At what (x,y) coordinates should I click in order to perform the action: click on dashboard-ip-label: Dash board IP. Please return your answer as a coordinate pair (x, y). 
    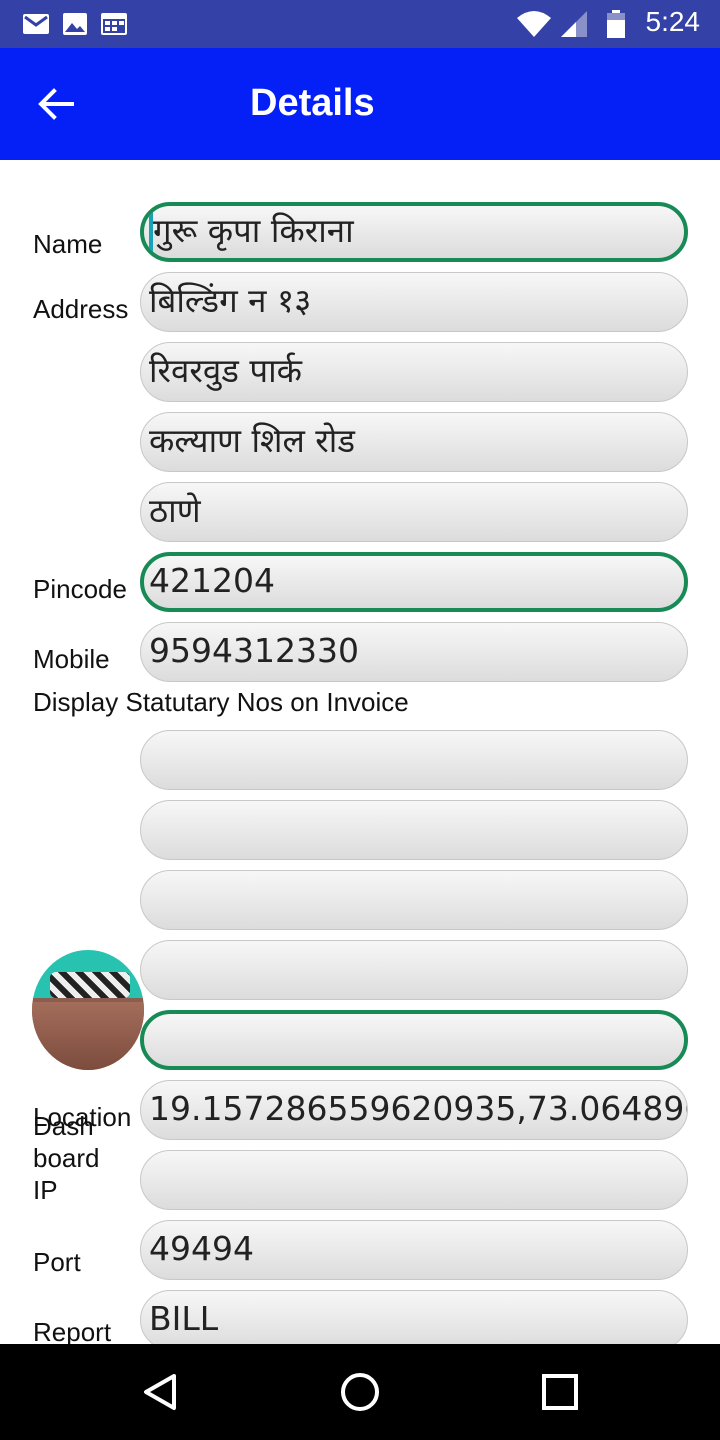
    Looking at the image, I should click on (66, 1158).